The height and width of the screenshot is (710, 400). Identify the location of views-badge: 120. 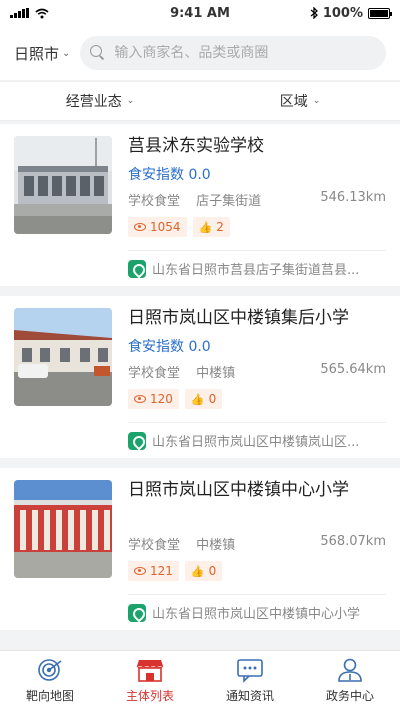
(153, 399).